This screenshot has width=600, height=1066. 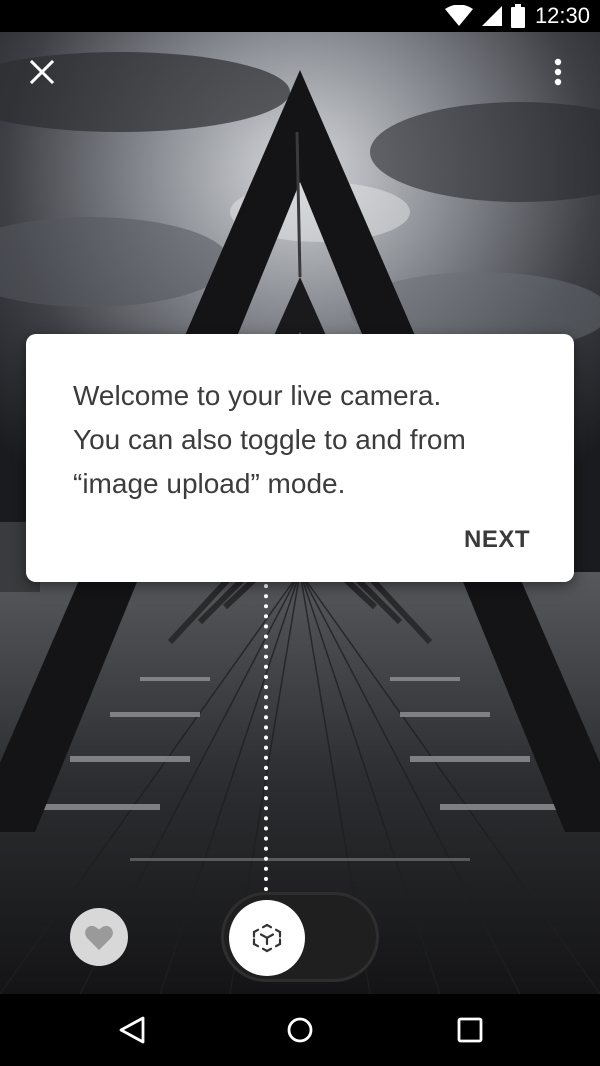 I want to click on ar-cube-icon, so click(x=267, y=938).